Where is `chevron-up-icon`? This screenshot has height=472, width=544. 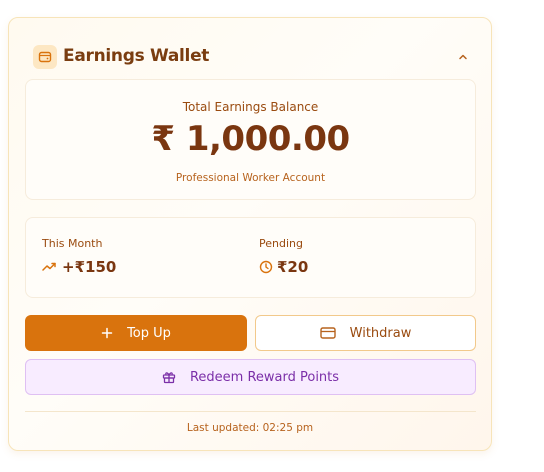
chevron-up-icon is located at coordinates (463, 57).